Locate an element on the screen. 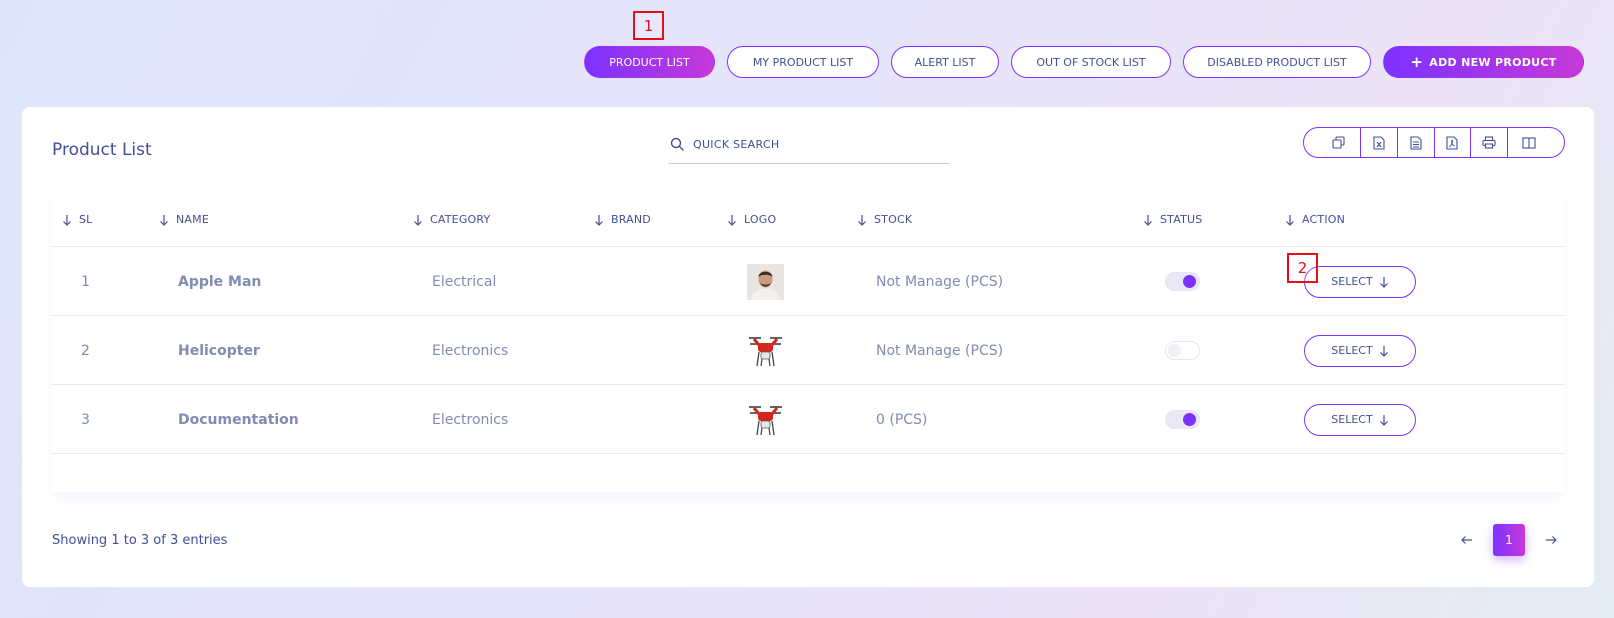  row-sl: 1 is located at coordinates (85, 281).